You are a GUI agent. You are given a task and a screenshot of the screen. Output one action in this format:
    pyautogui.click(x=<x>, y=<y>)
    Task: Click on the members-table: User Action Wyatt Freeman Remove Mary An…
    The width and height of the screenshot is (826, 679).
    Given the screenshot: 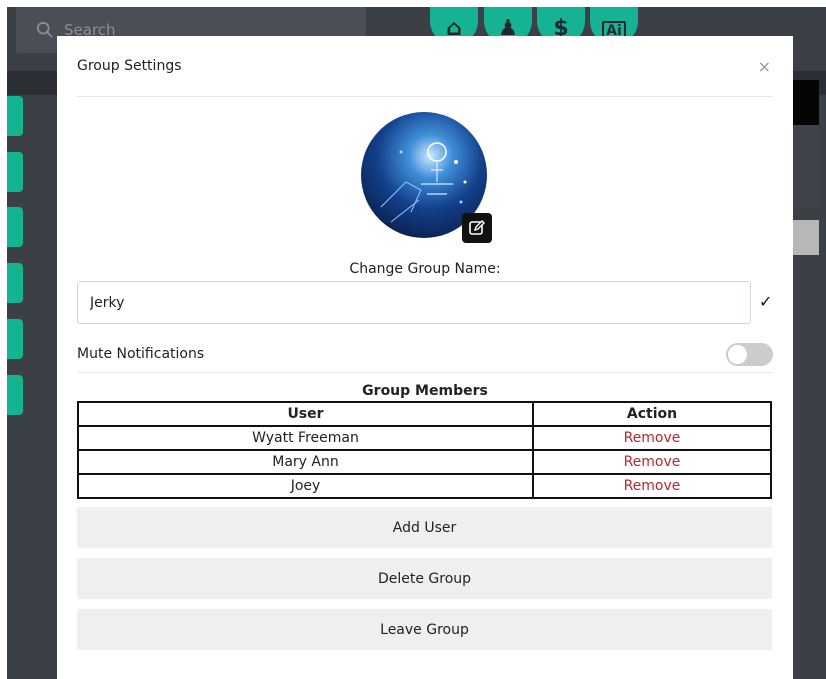 What is the action you would take?
    pyautogui.click(x=424, y=450)
    